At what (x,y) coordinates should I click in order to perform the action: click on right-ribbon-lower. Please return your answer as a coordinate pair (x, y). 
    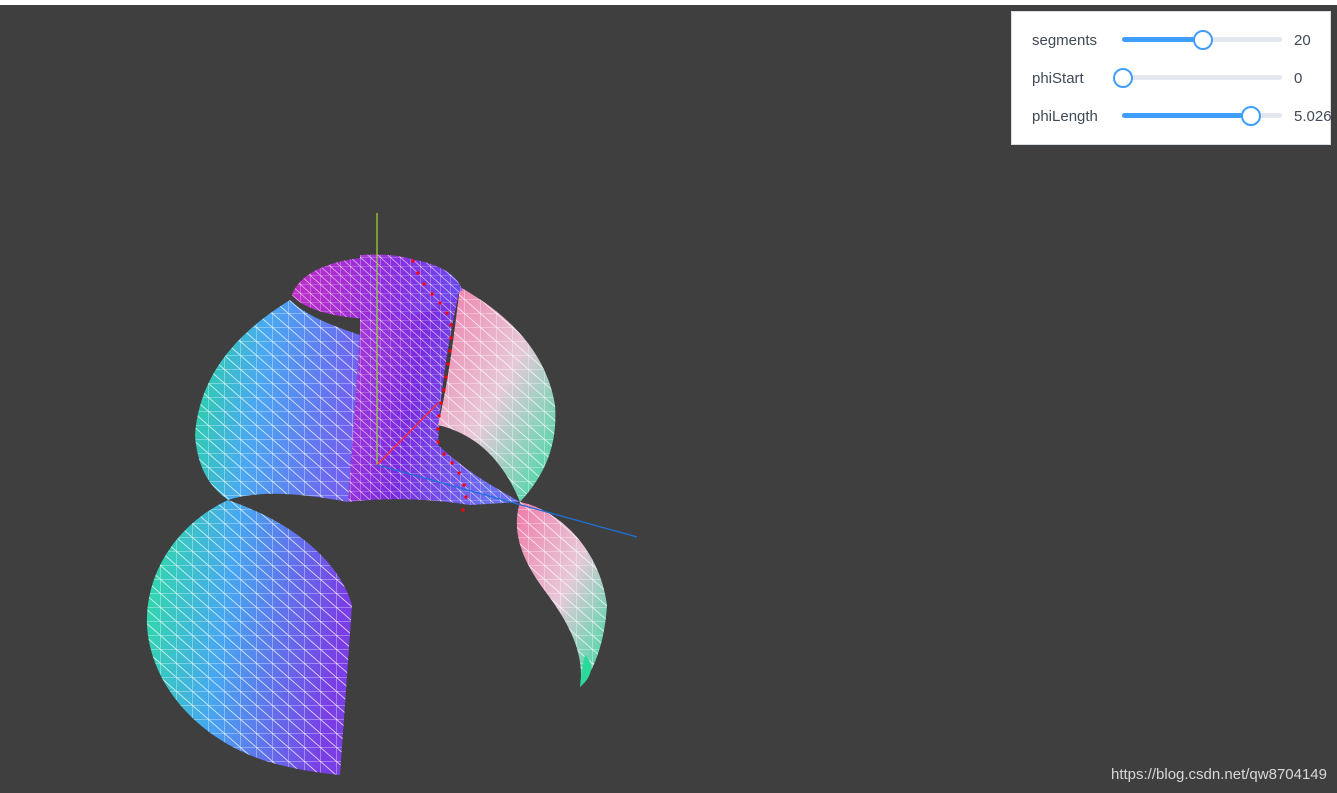
    Looking at the image, I should click on (561, 594).